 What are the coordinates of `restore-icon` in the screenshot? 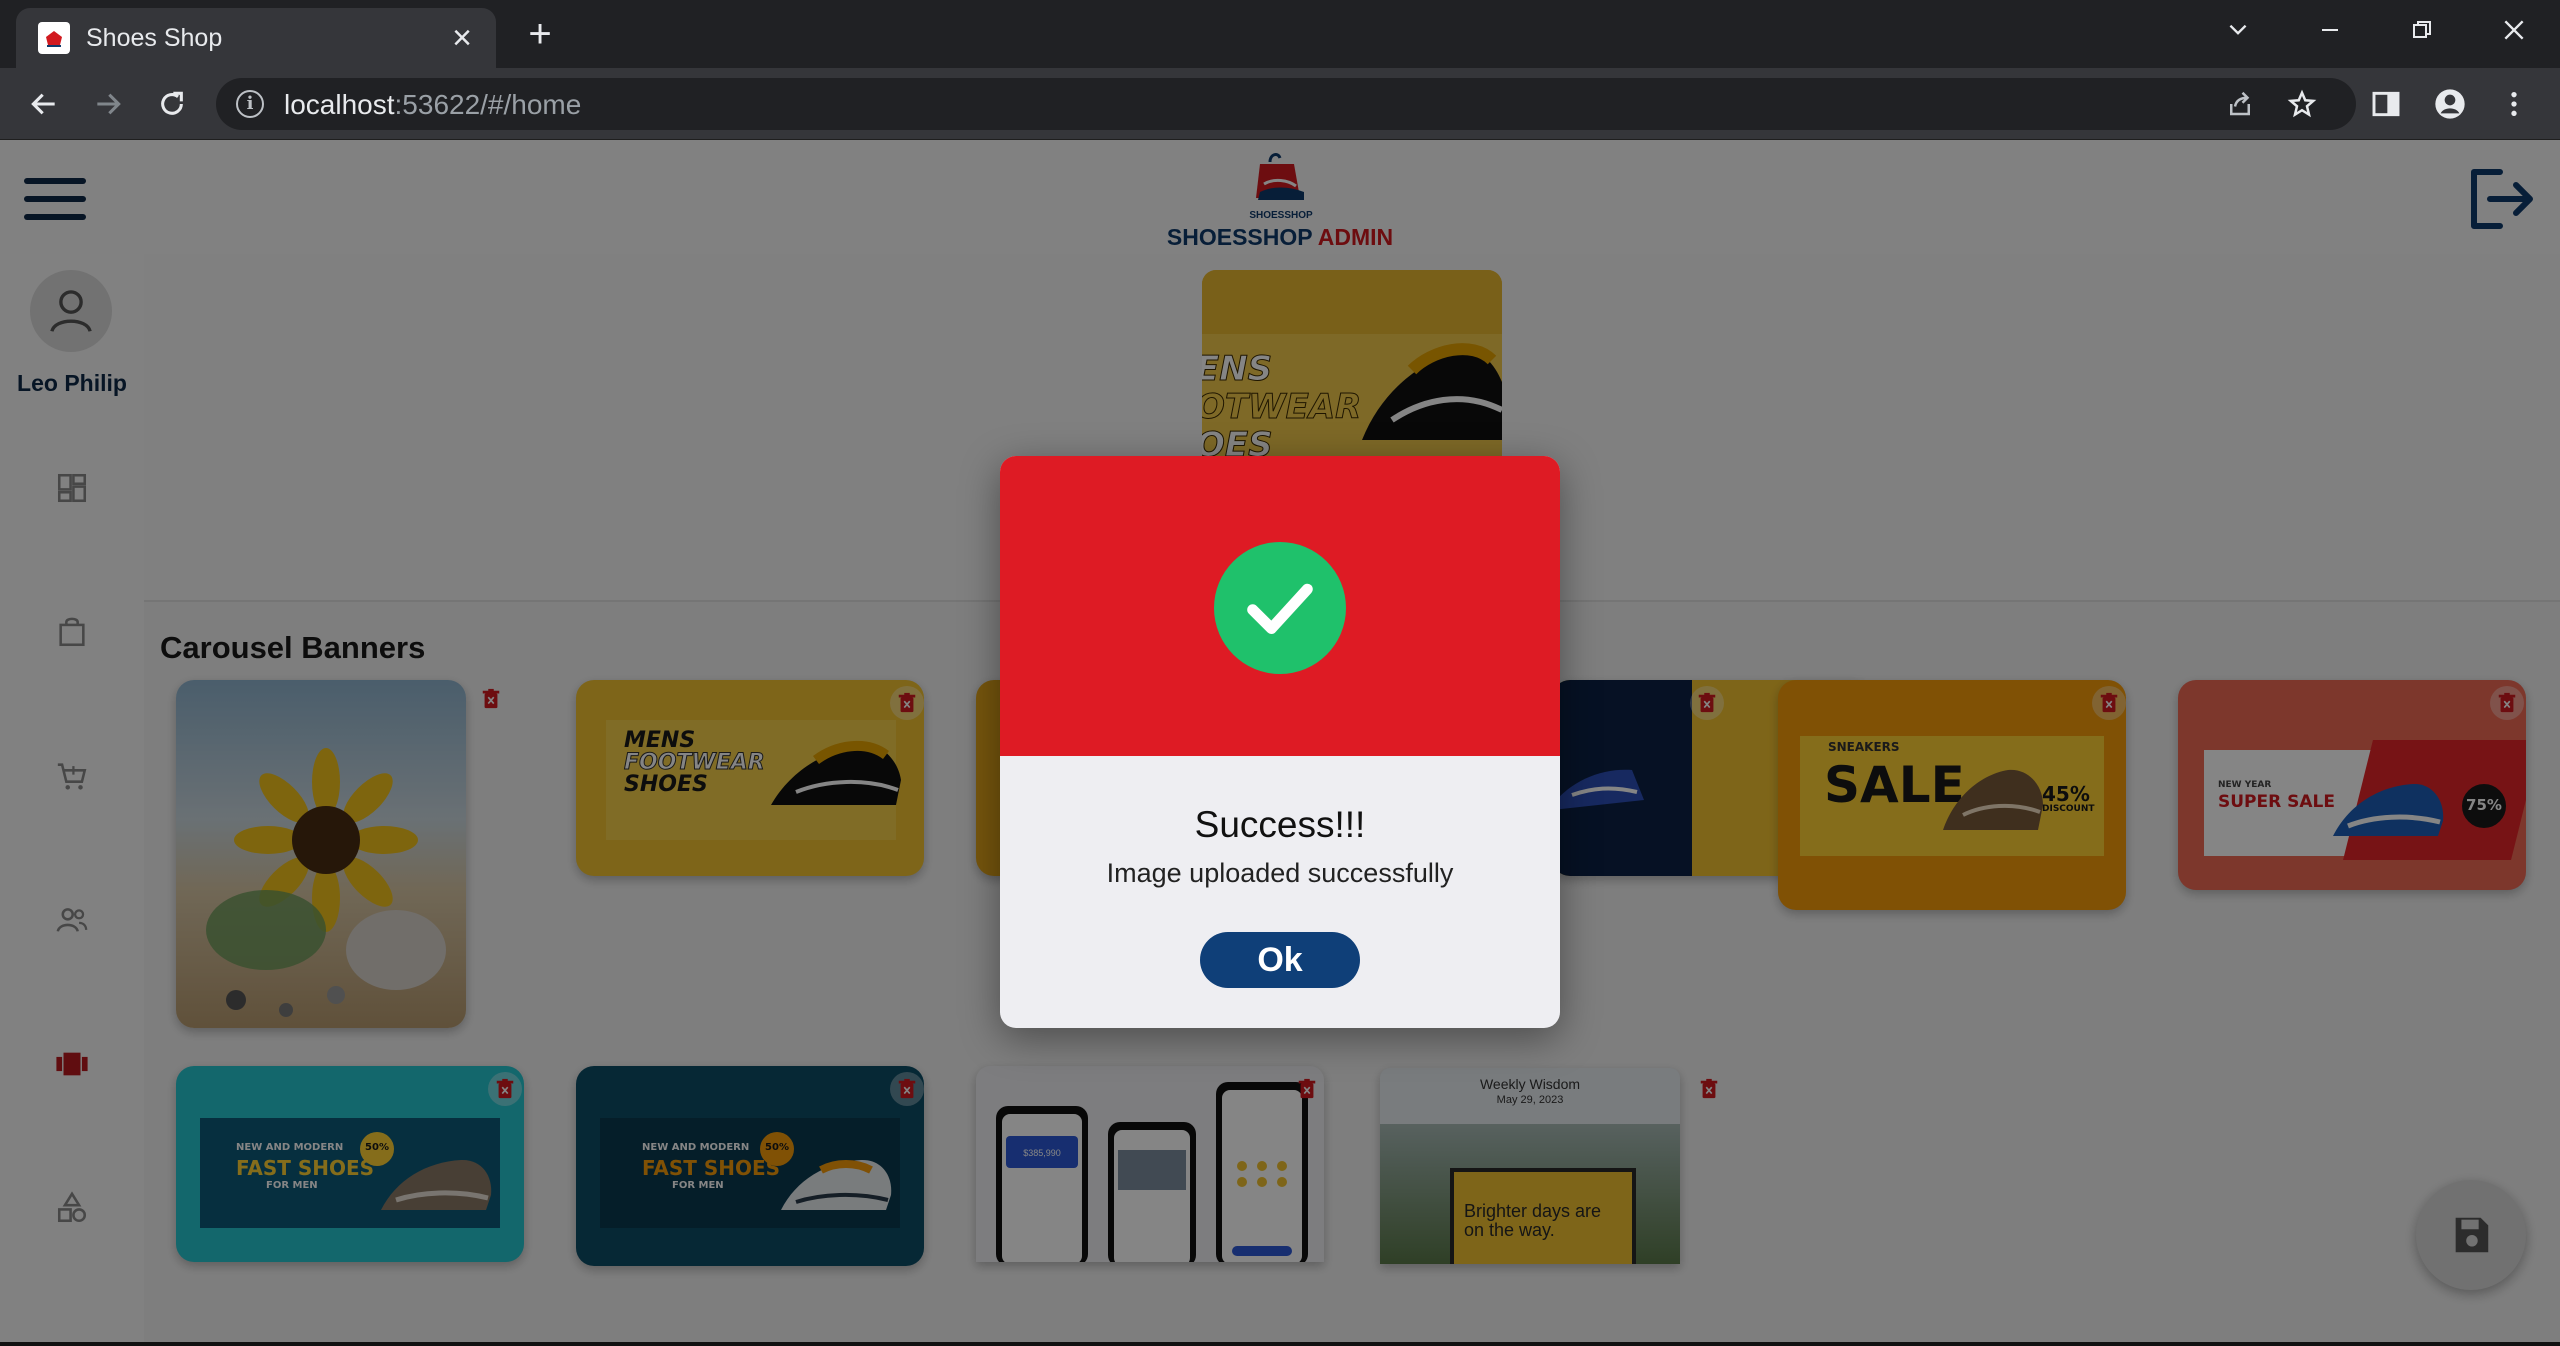 It's located at (2422, 29).